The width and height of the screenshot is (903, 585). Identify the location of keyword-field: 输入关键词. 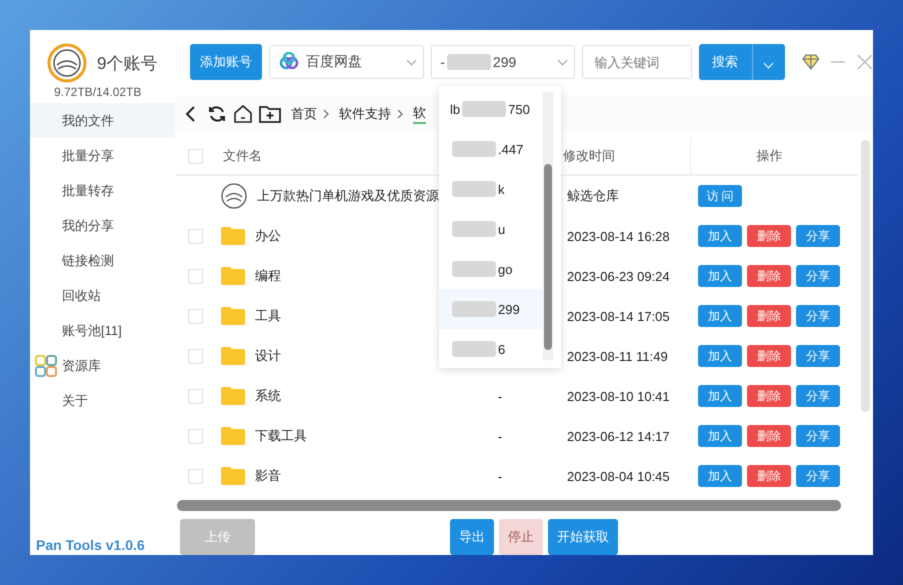
(637, 62).